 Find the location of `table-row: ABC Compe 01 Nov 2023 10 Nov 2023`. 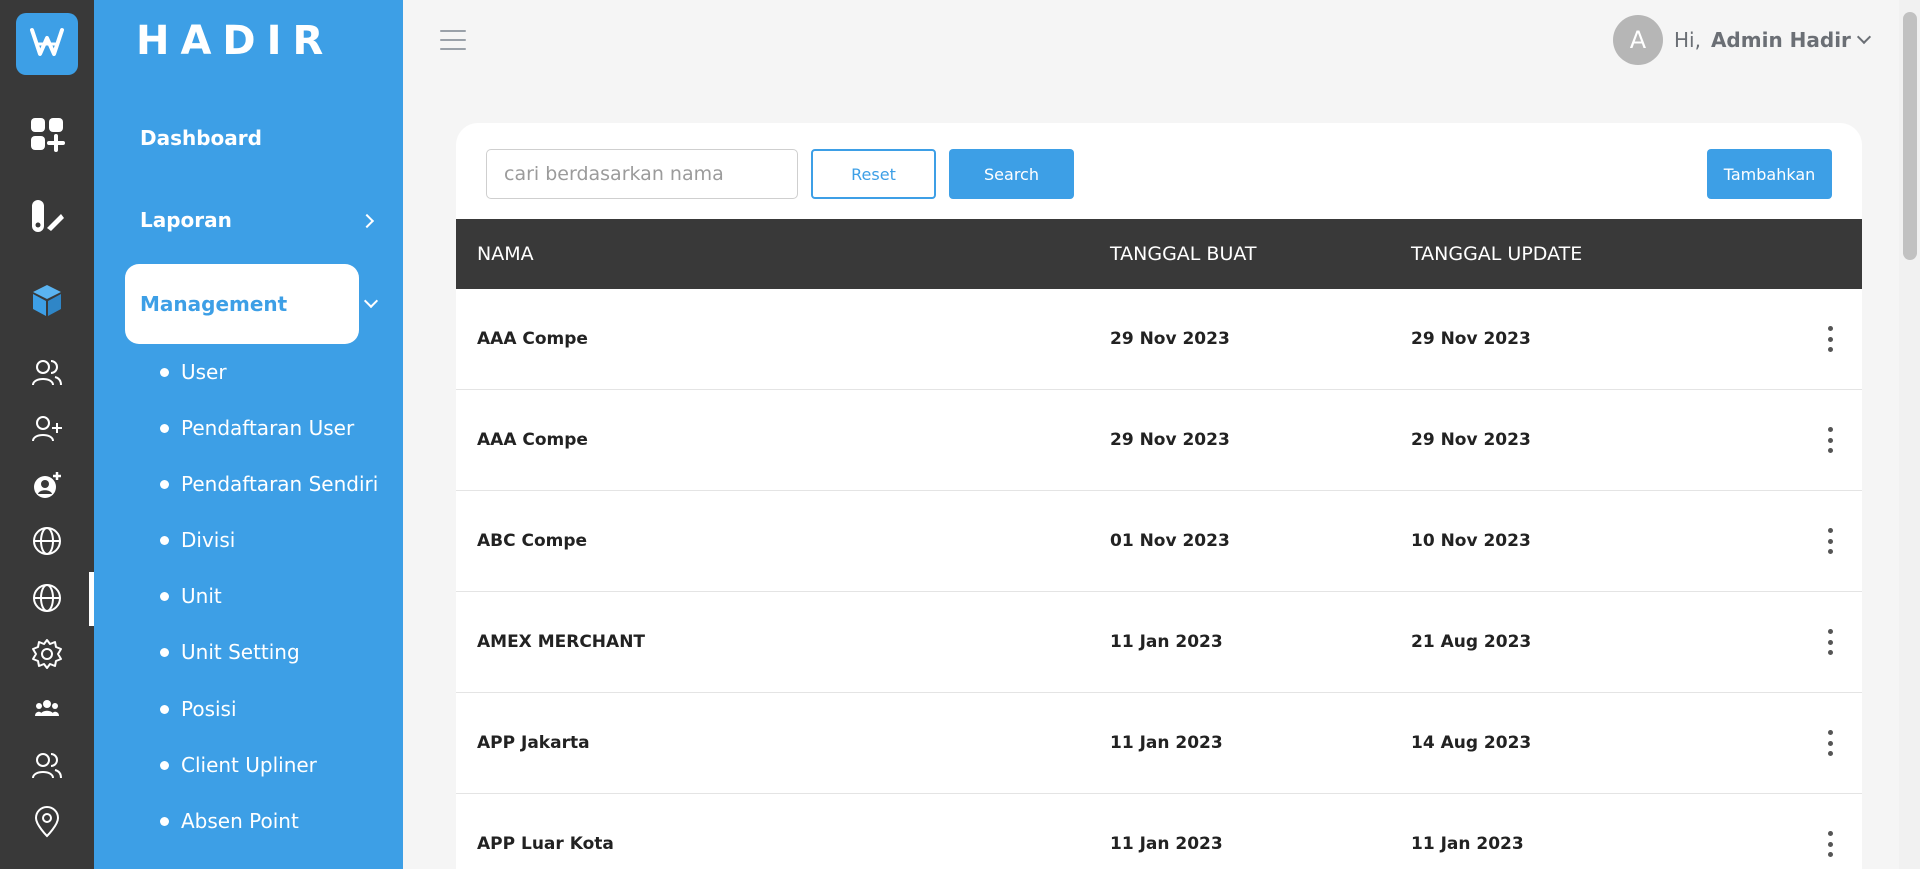

table-row: ABC Compe 01 Nov 2023 10 Nov 2023 is located at coordinates (1159, 541).